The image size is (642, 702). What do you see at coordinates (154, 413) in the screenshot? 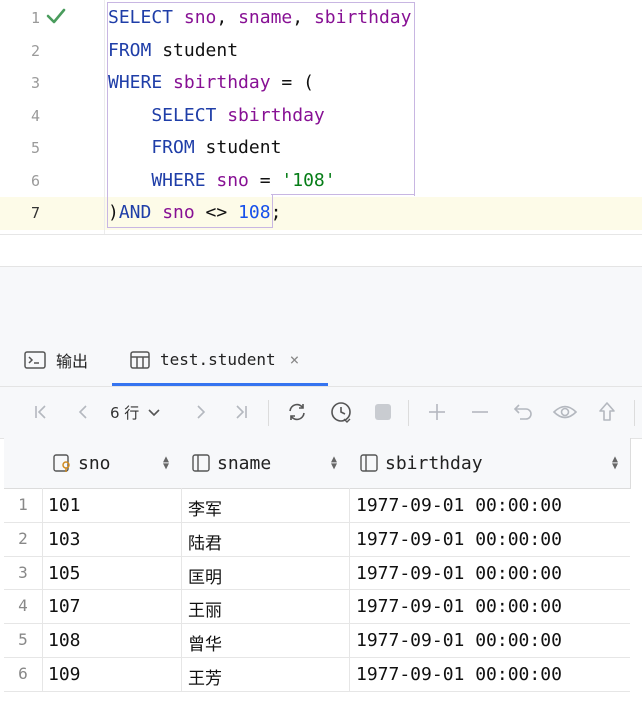
I see `chevron-down-icon` at bounding box center [154, 413].